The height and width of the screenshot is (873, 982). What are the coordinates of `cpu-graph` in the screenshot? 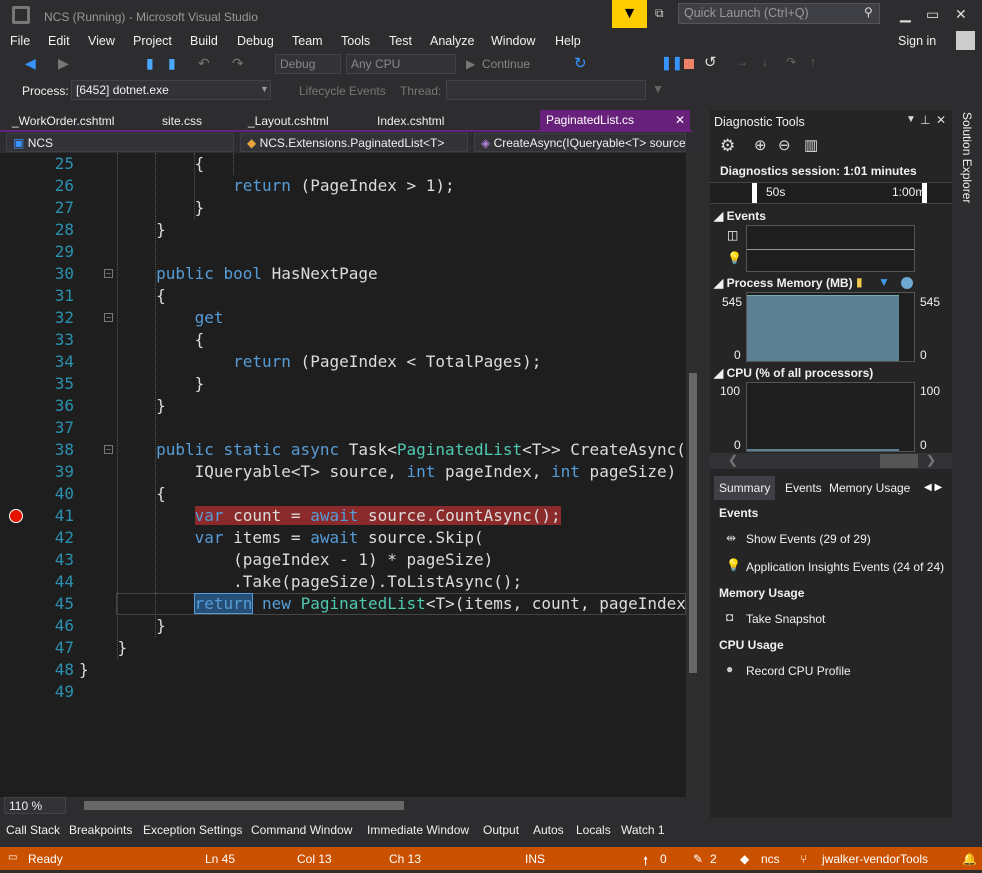 It's located at (830, 417).